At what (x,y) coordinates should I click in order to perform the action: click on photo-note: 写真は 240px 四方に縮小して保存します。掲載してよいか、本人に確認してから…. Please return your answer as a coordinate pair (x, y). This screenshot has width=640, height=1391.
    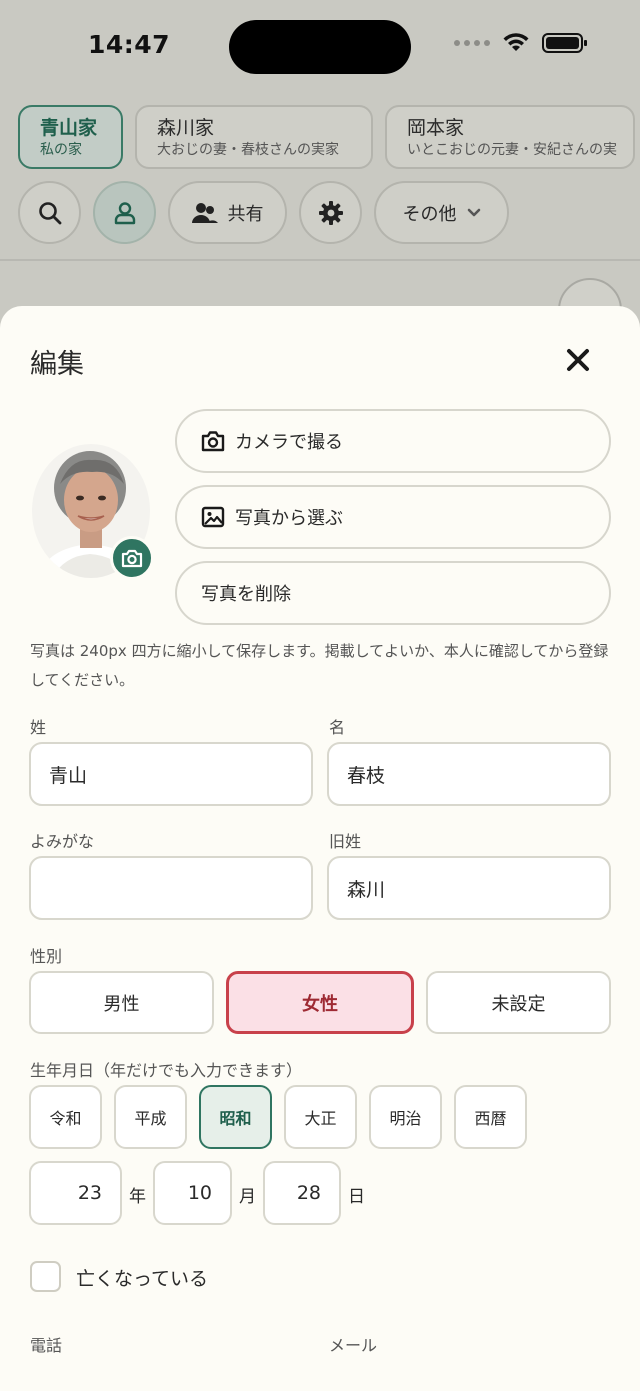
    Looking at the image, I should click on (319, 665).